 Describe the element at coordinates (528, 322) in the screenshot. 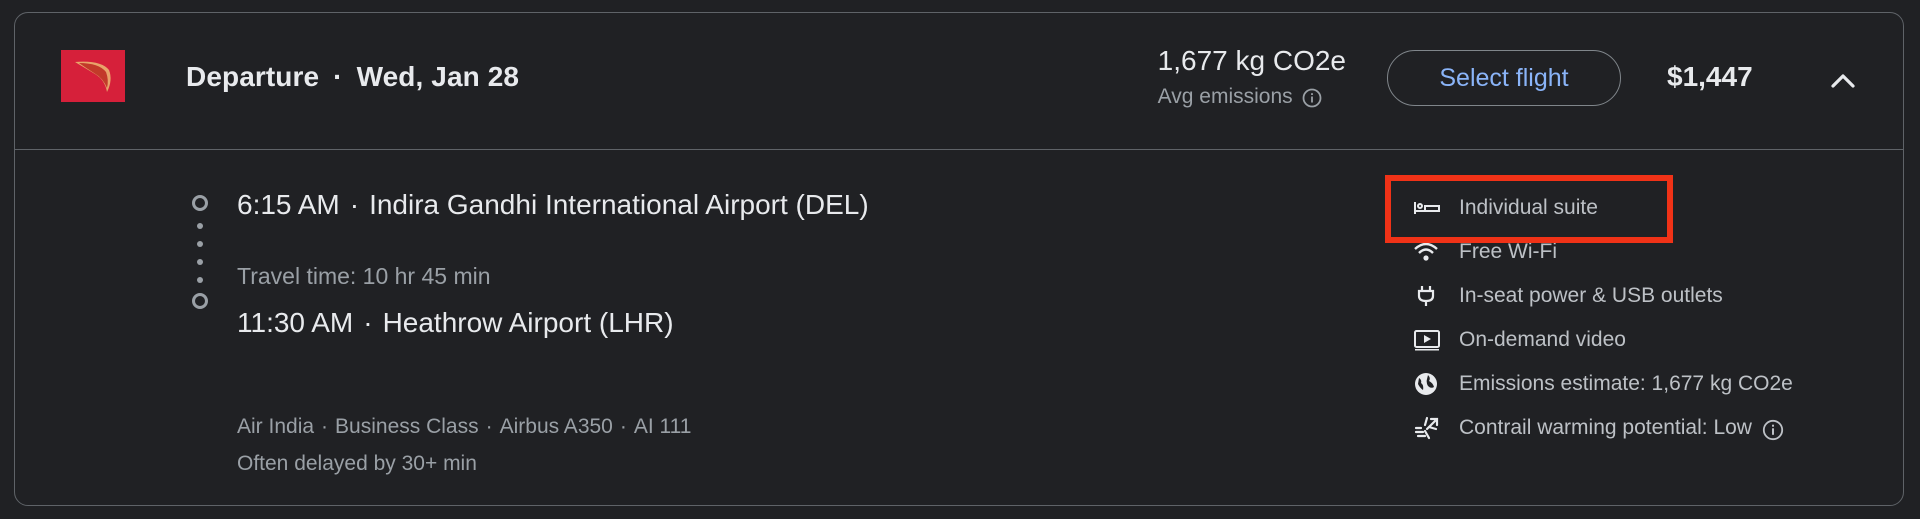

I see `arrival-airport: Heathrow Airport (LHR)` at that location.